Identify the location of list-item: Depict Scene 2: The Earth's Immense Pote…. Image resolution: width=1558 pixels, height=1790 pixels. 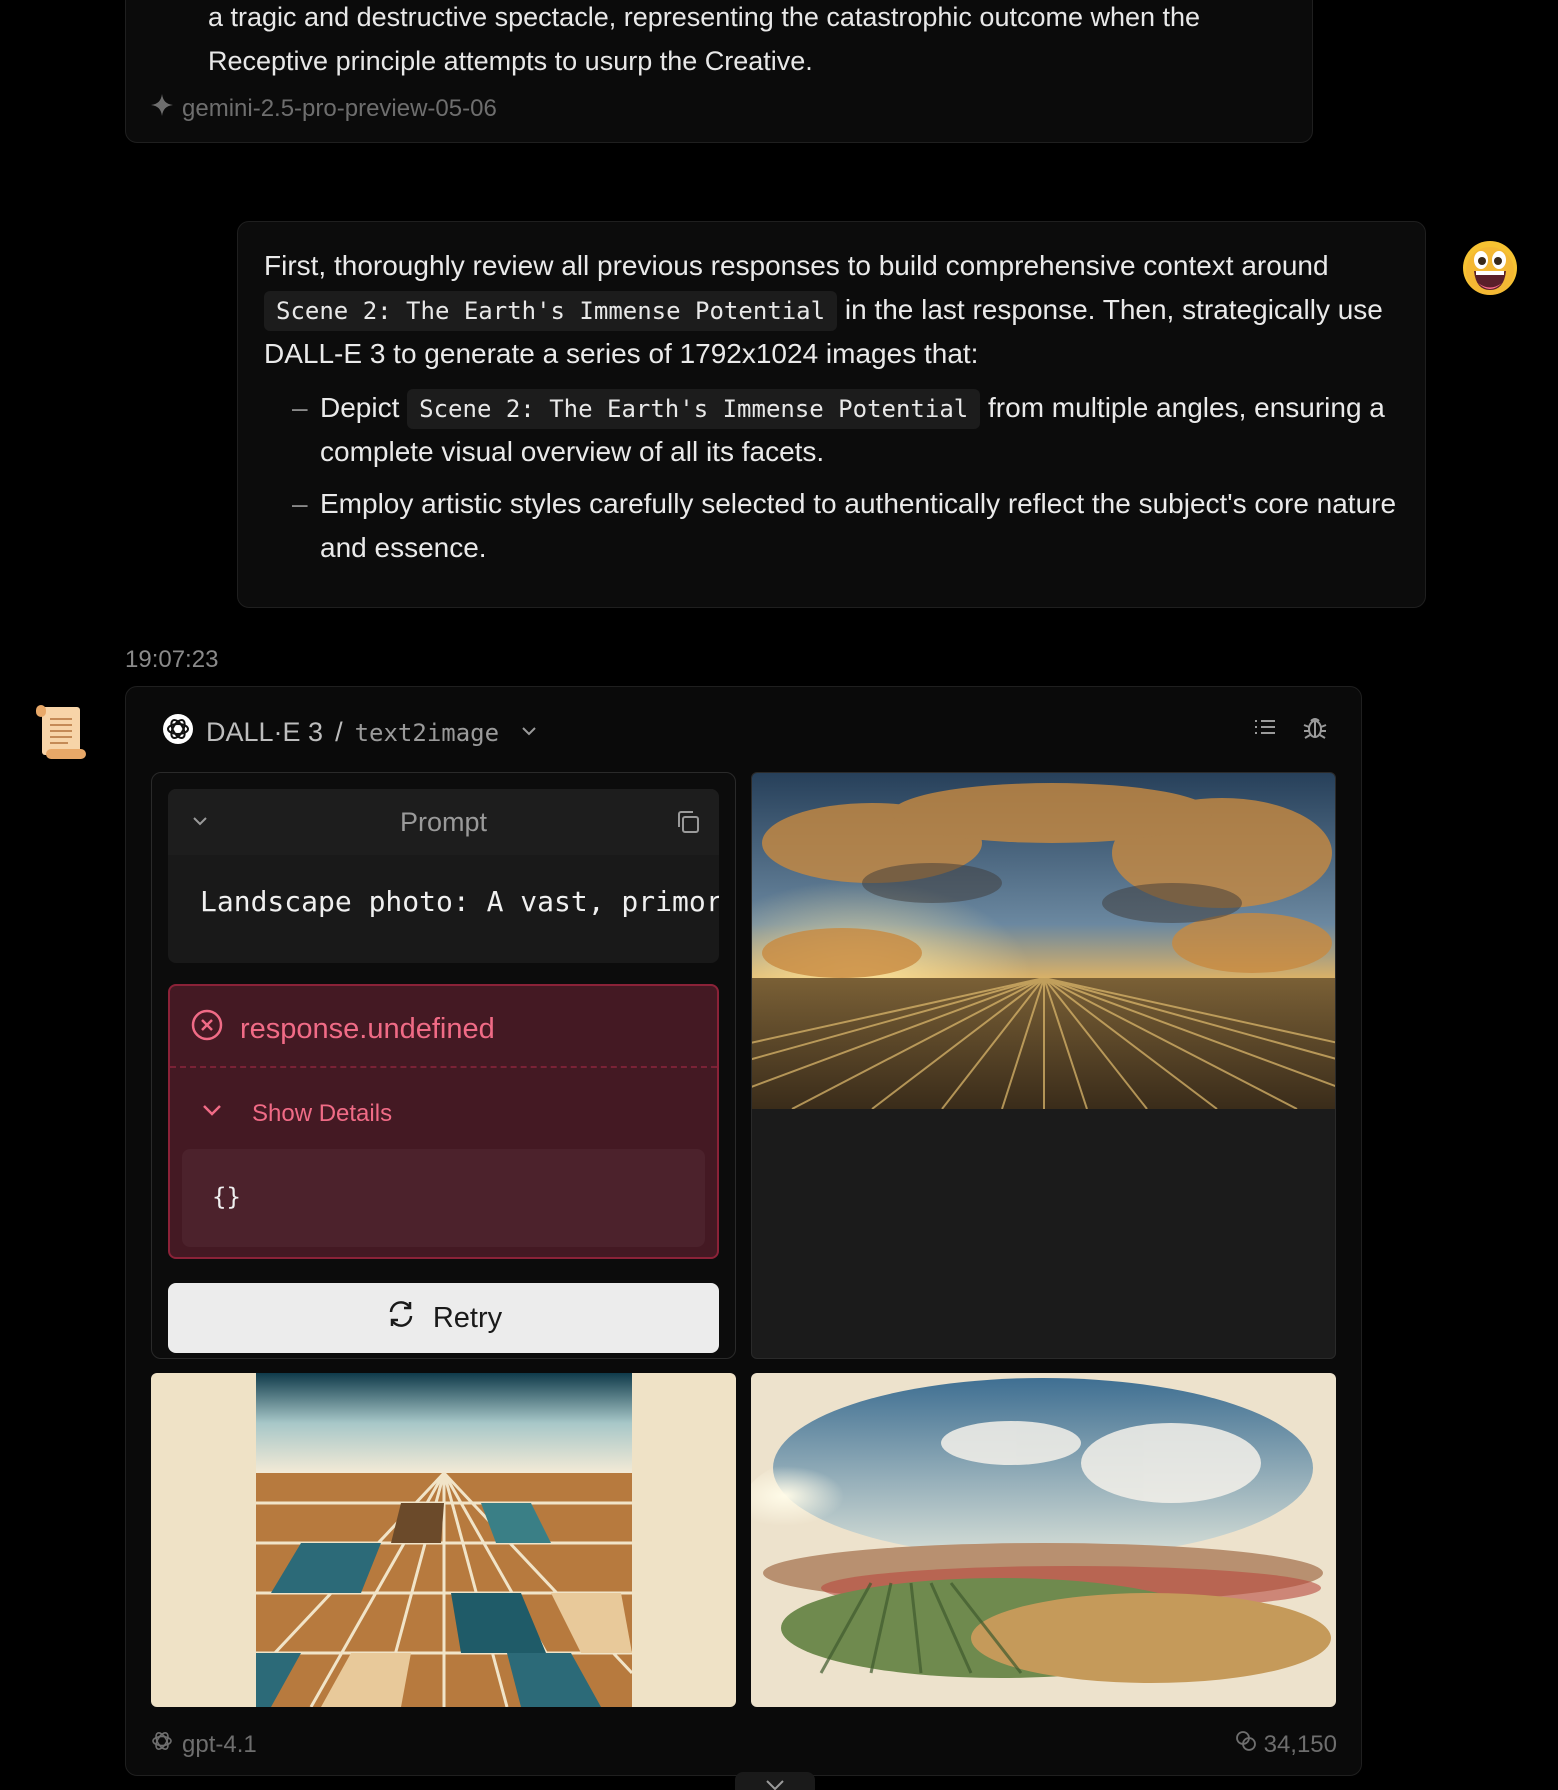
(831, 430).